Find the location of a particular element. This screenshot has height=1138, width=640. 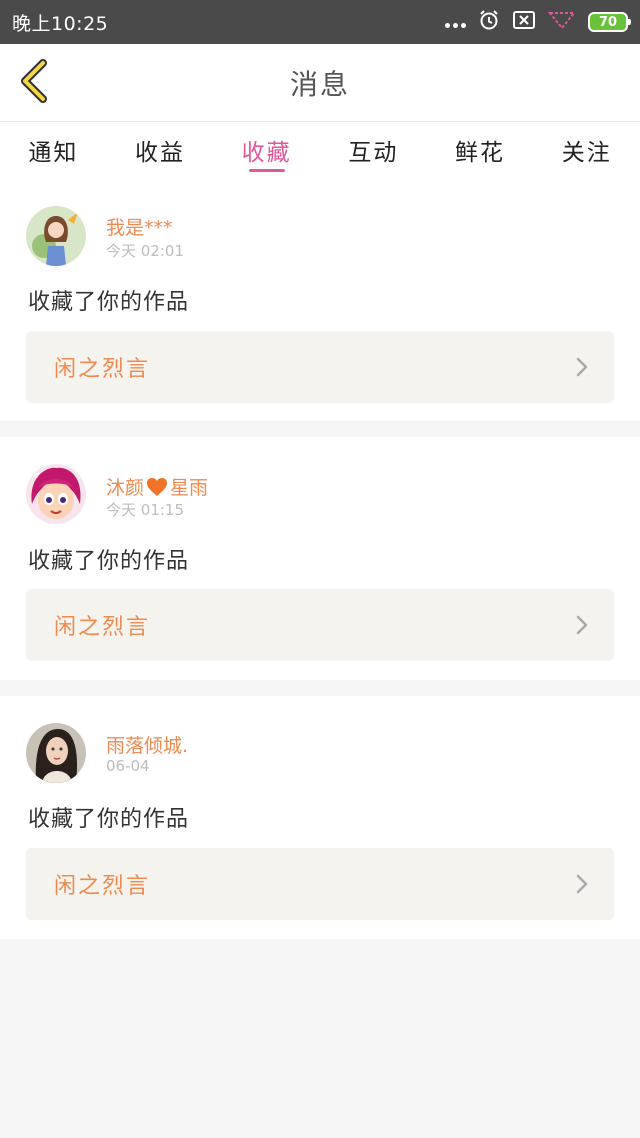

nav-bar: 消息 is located at coordinates (320, 83).